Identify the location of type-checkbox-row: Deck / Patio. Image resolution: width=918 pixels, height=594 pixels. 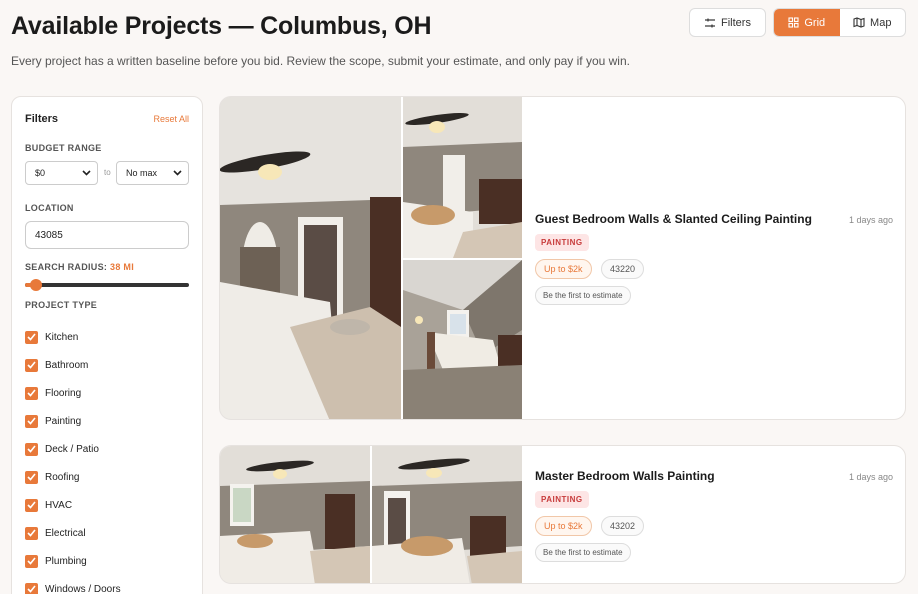
(73, 449).